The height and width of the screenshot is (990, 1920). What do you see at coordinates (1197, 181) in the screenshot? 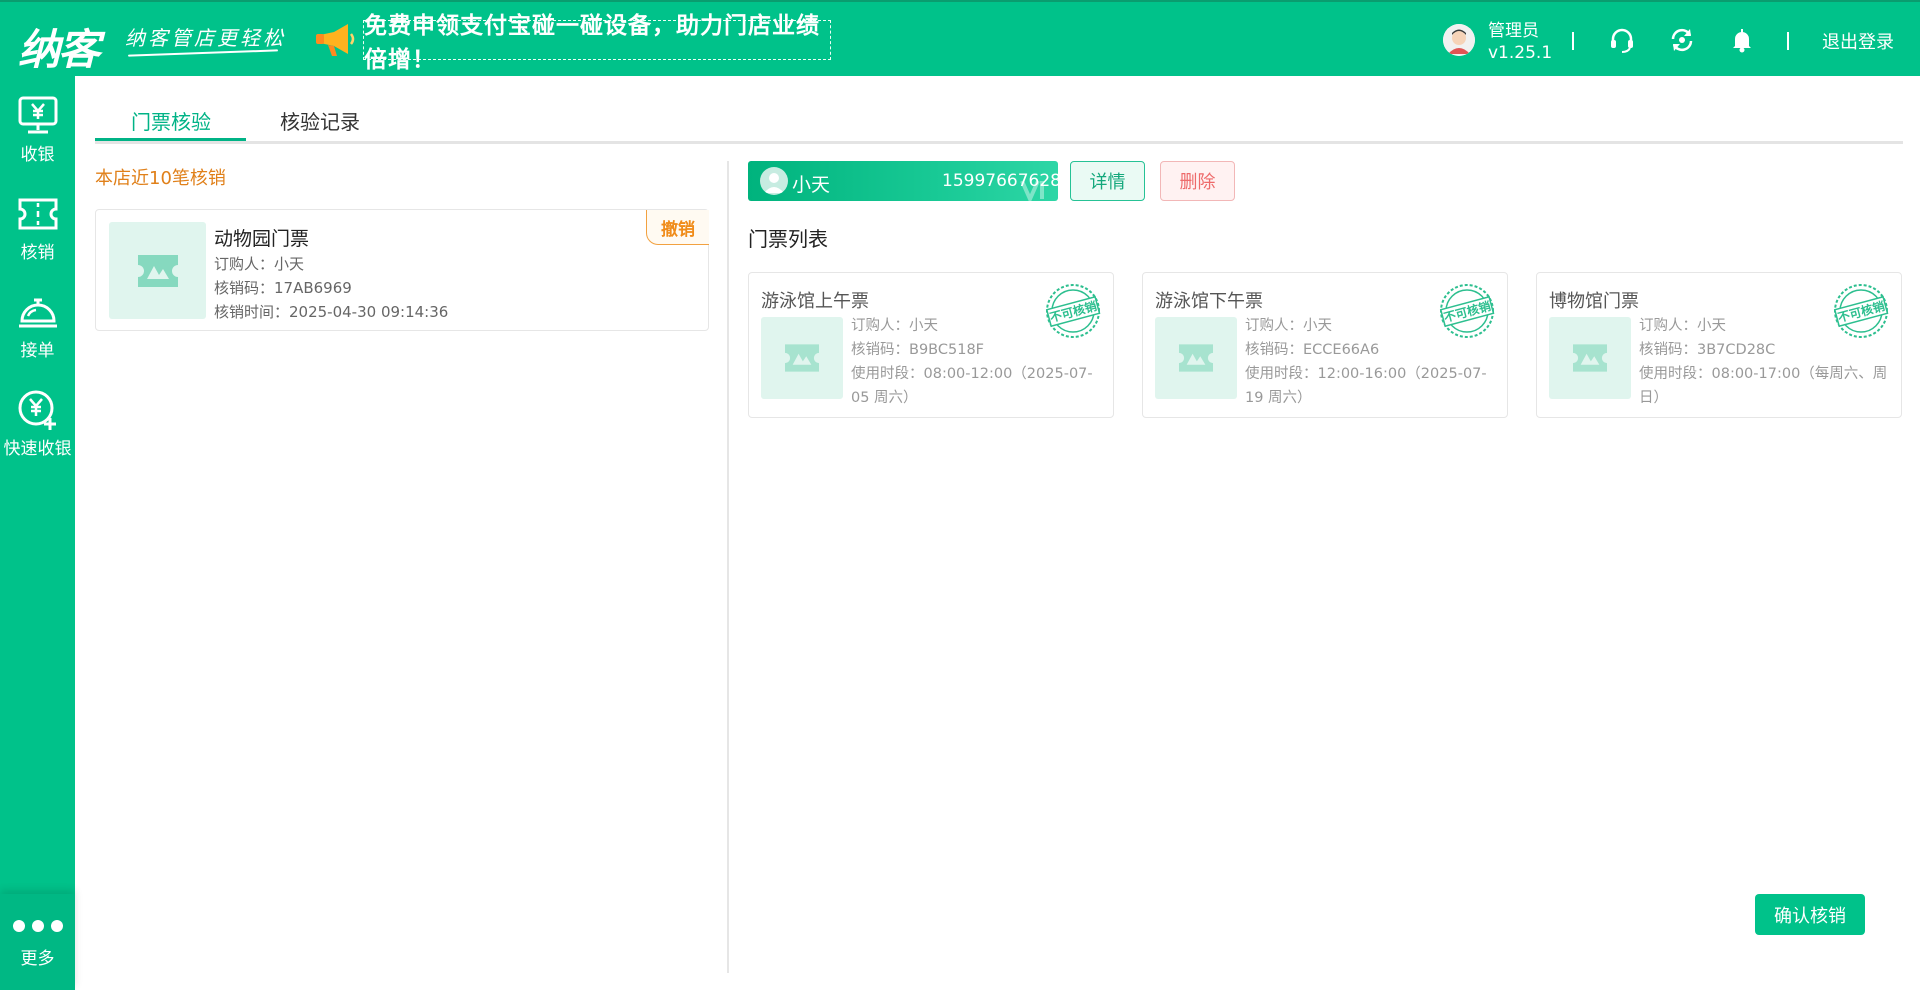
I see `member-delete-button: 删除` at bounding box center [1197, 181].